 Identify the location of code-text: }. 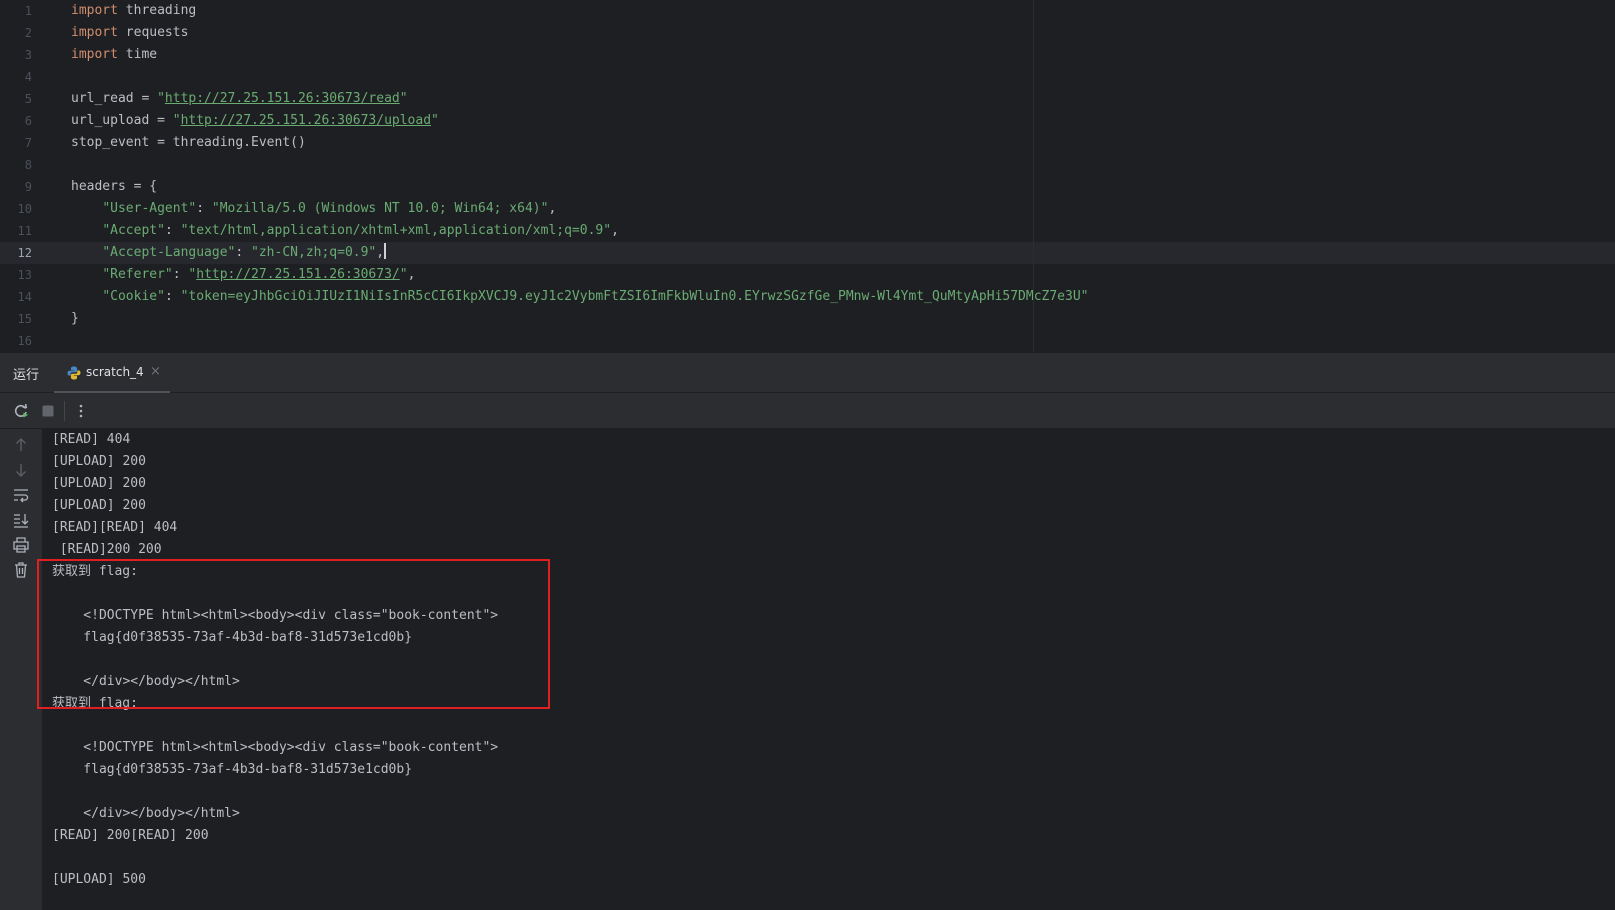
(75, 319).